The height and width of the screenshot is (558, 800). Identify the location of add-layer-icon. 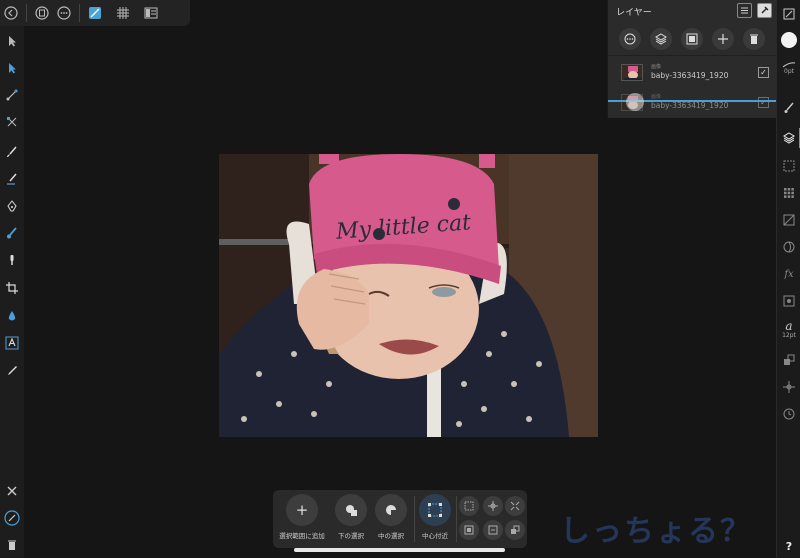
(723, 38).